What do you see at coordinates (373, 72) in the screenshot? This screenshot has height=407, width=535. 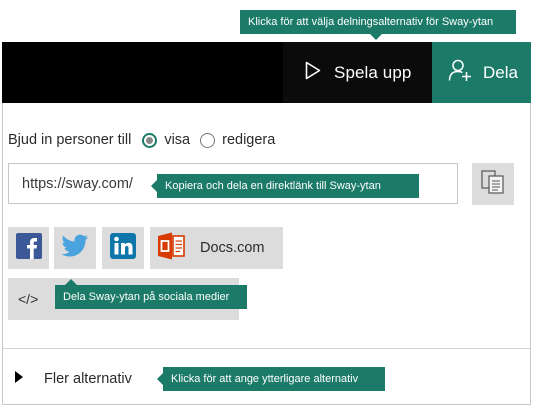 I see `play-button-label: Spela upp` at bounding box center [373, 72].